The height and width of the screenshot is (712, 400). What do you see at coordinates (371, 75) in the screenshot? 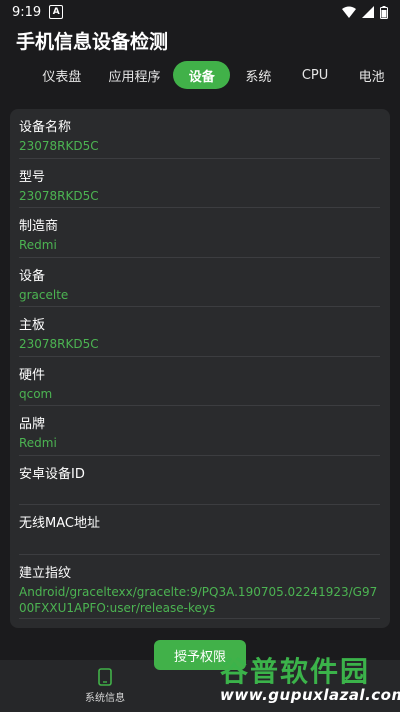
I see `tab-battery: 电池` at bounding box center [371, 75].